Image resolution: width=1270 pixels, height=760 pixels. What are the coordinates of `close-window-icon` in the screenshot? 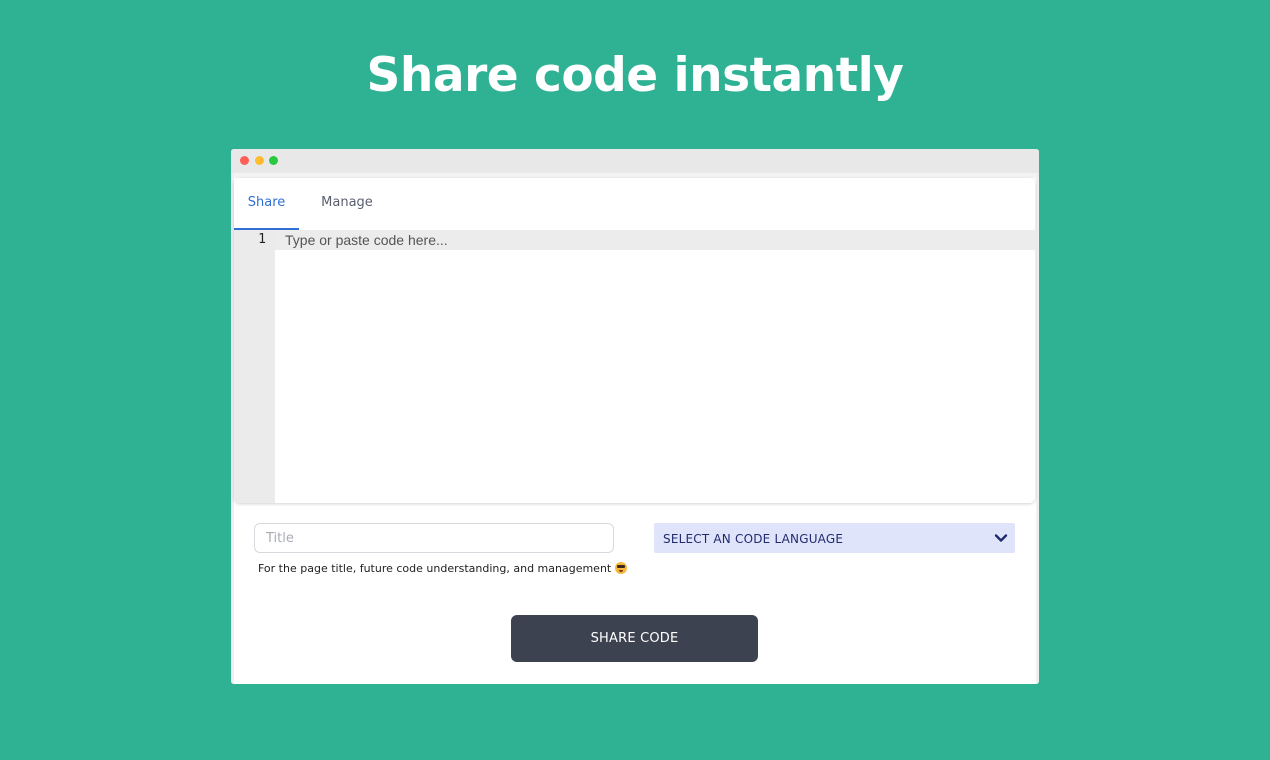 It's located at (244, 160).